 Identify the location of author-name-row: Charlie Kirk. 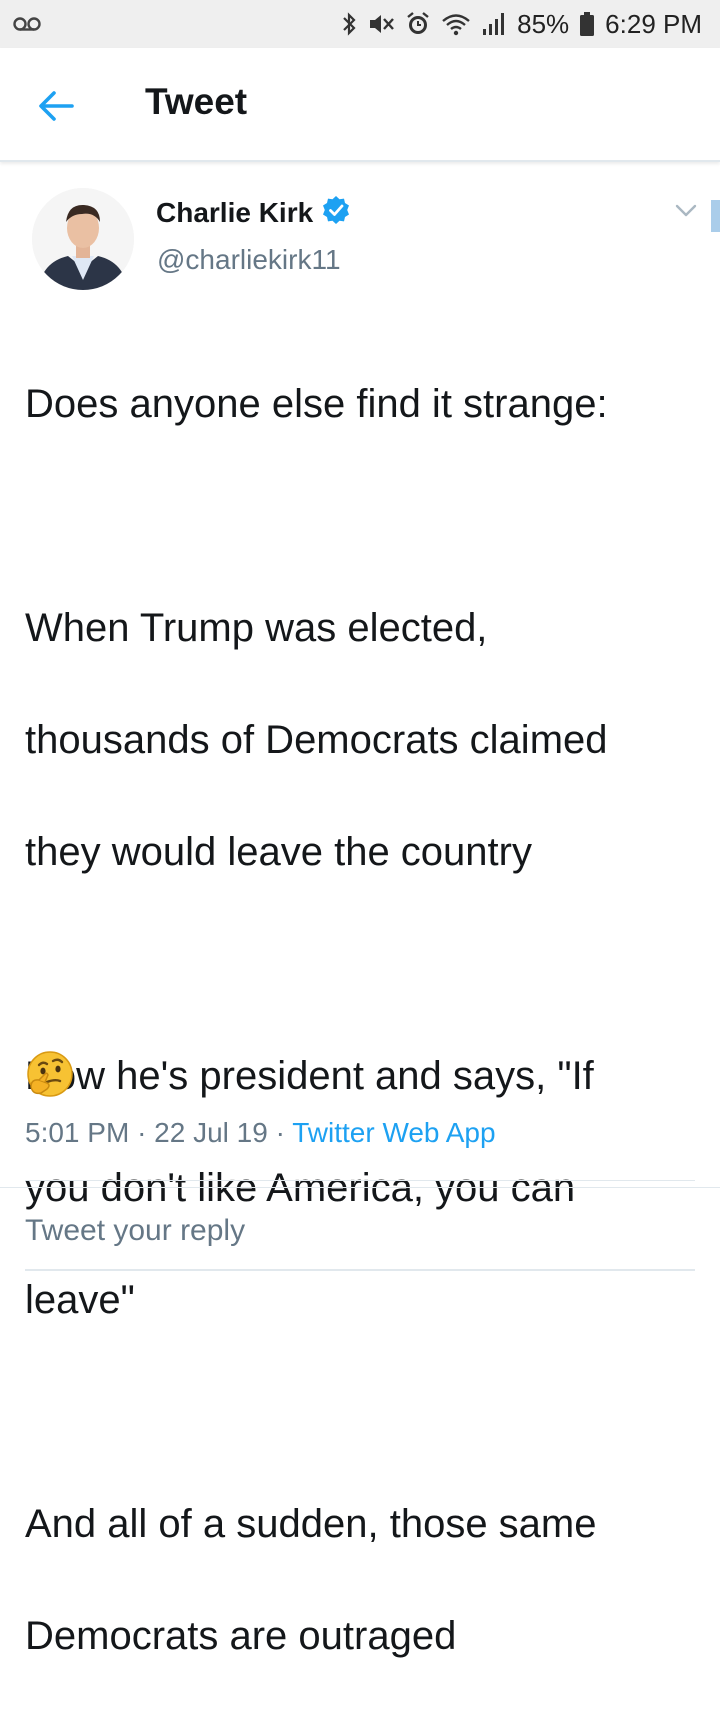
(253, 212).